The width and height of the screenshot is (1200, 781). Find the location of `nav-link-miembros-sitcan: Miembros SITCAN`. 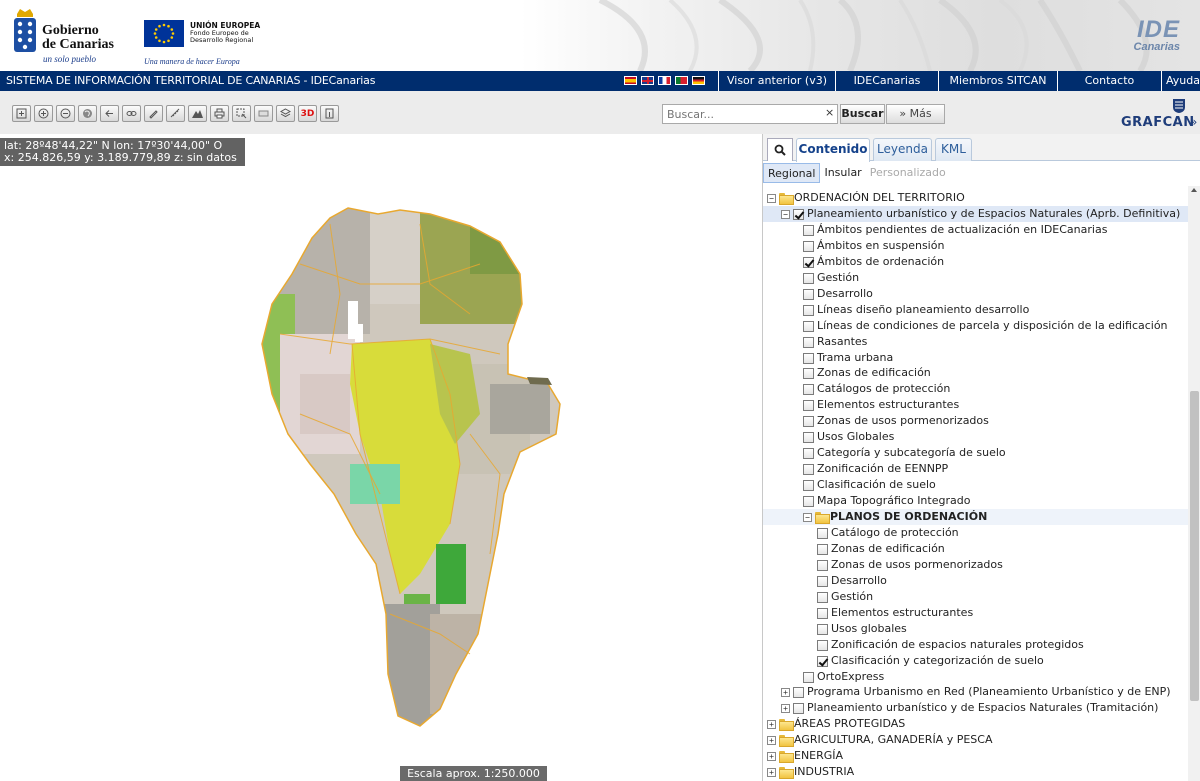

nav-link-miembros-sitcan: Miembros SITCAN is located at coordinates (997, 81).